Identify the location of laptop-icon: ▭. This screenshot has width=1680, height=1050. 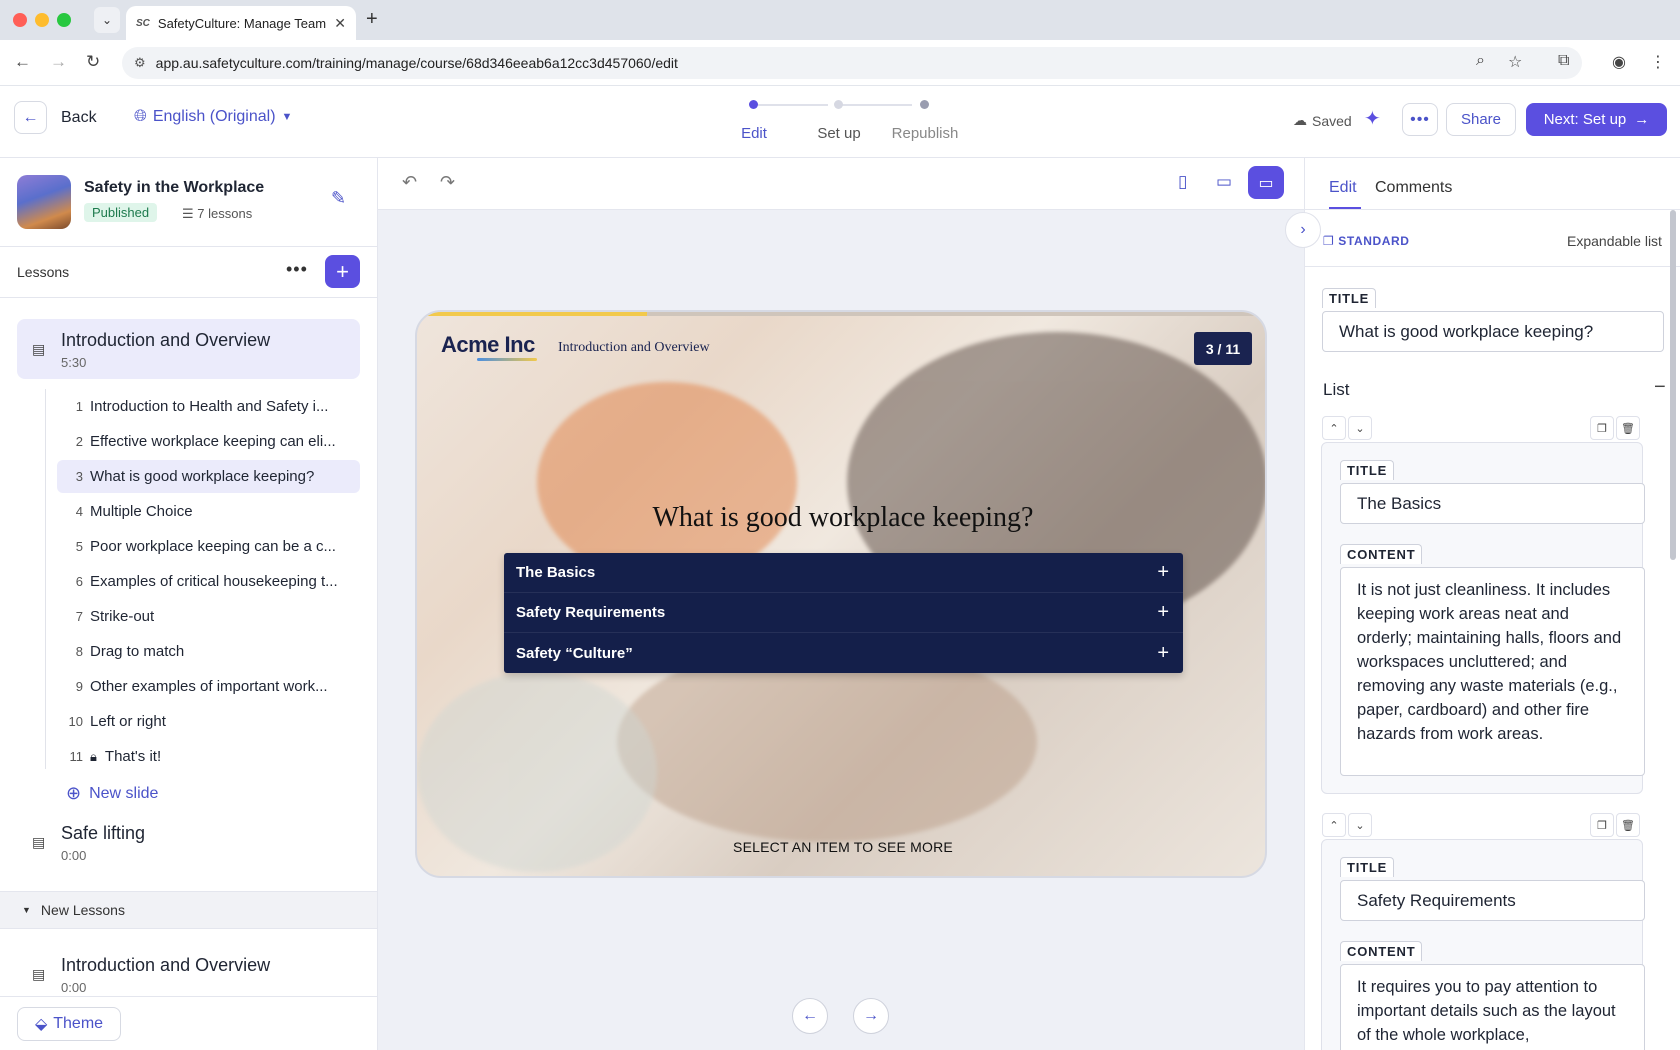
(1266, 183).